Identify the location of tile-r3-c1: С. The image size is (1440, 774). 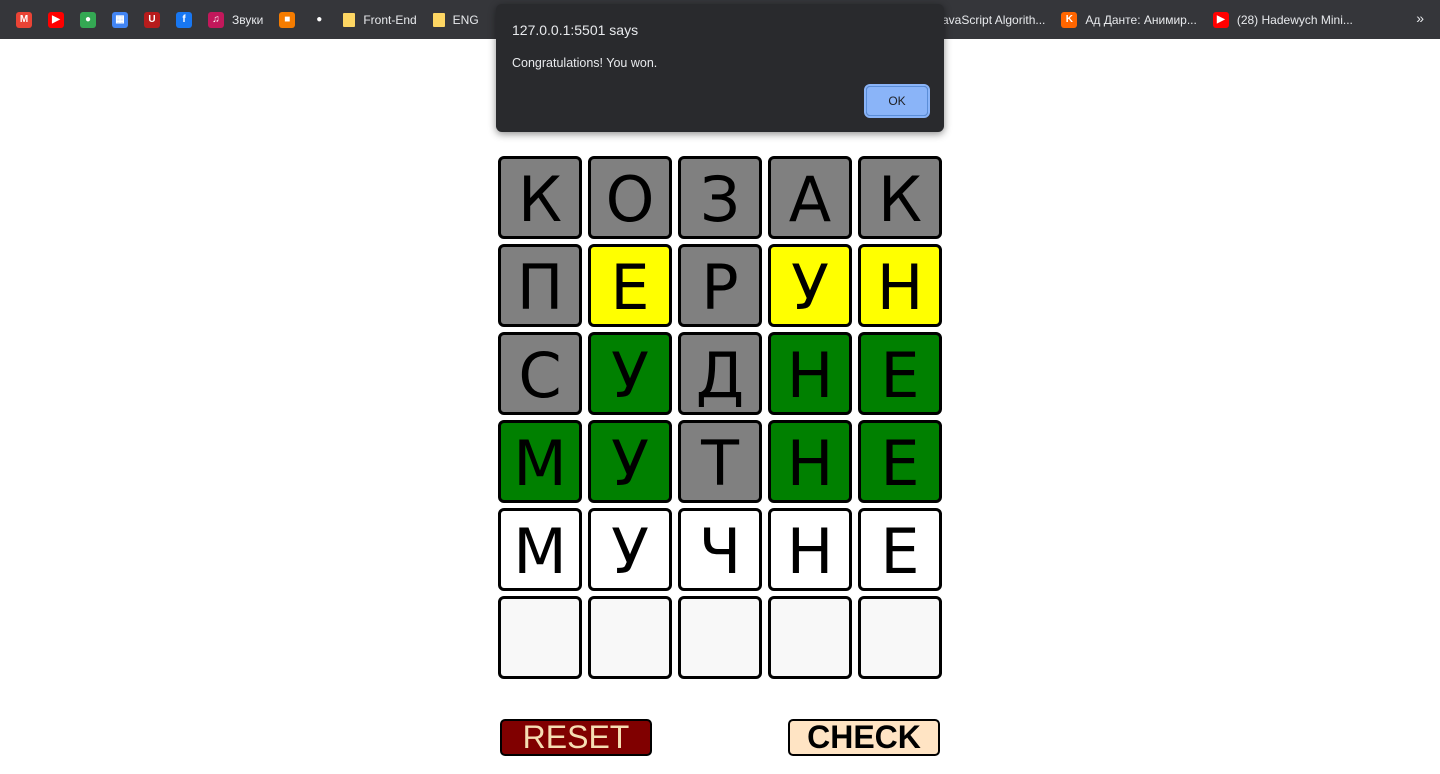
(540, 373).